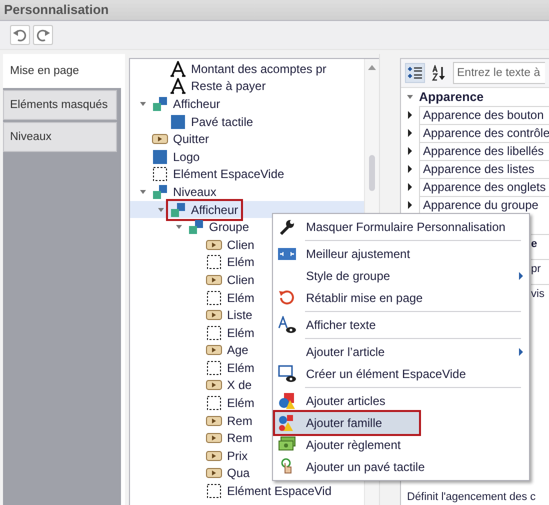  I want to click on property-name: Apparence des contrôle, so click(484, 133).